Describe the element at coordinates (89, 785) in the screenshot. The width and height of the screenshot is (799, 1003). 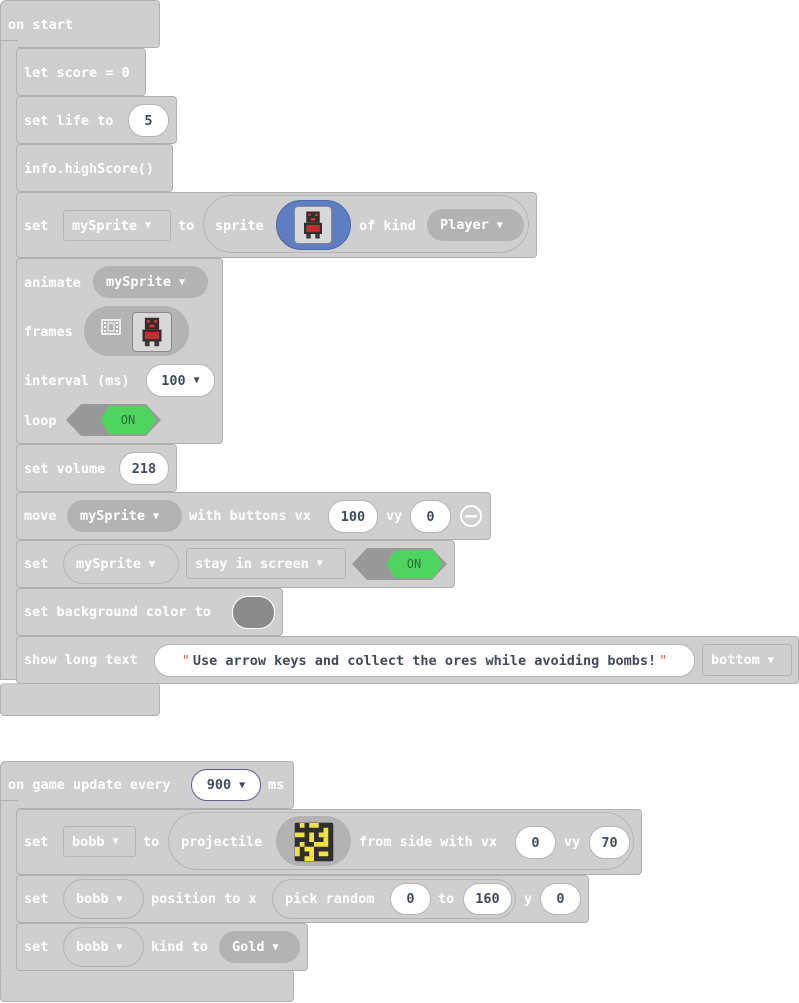
I see `game-update-label: on game update every` at that location.